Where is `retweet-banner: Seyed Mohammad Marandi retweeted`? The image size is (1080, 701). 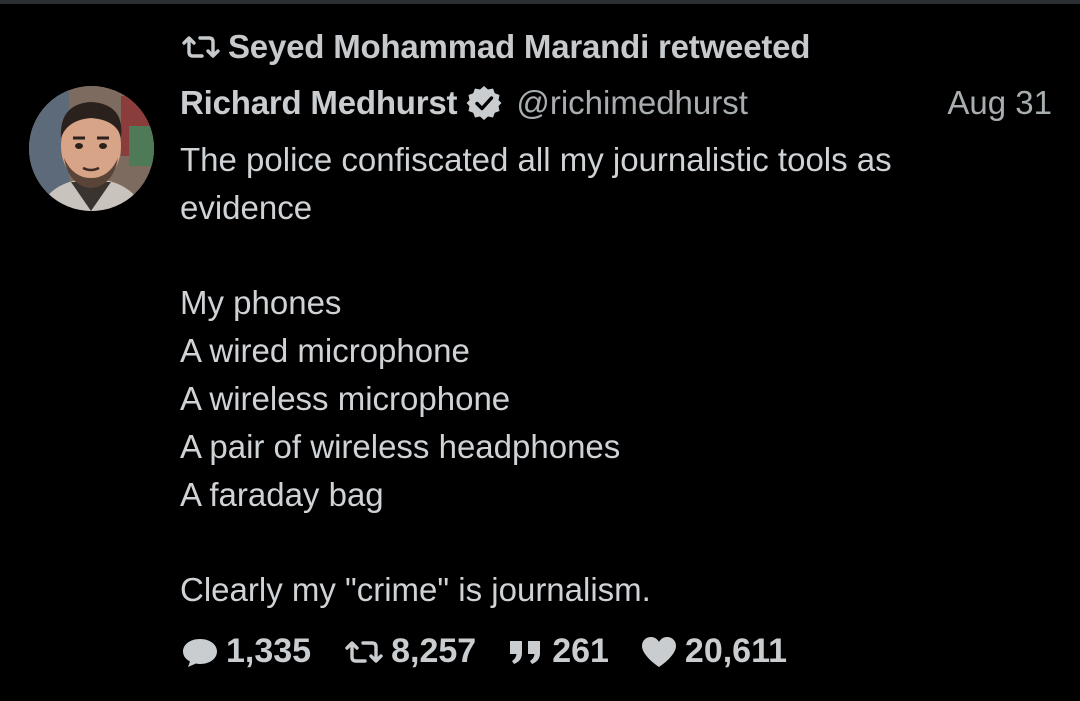 retweet-banner: Seyed Mohammad Marandi retweeted is located at coordinates (494, 47).